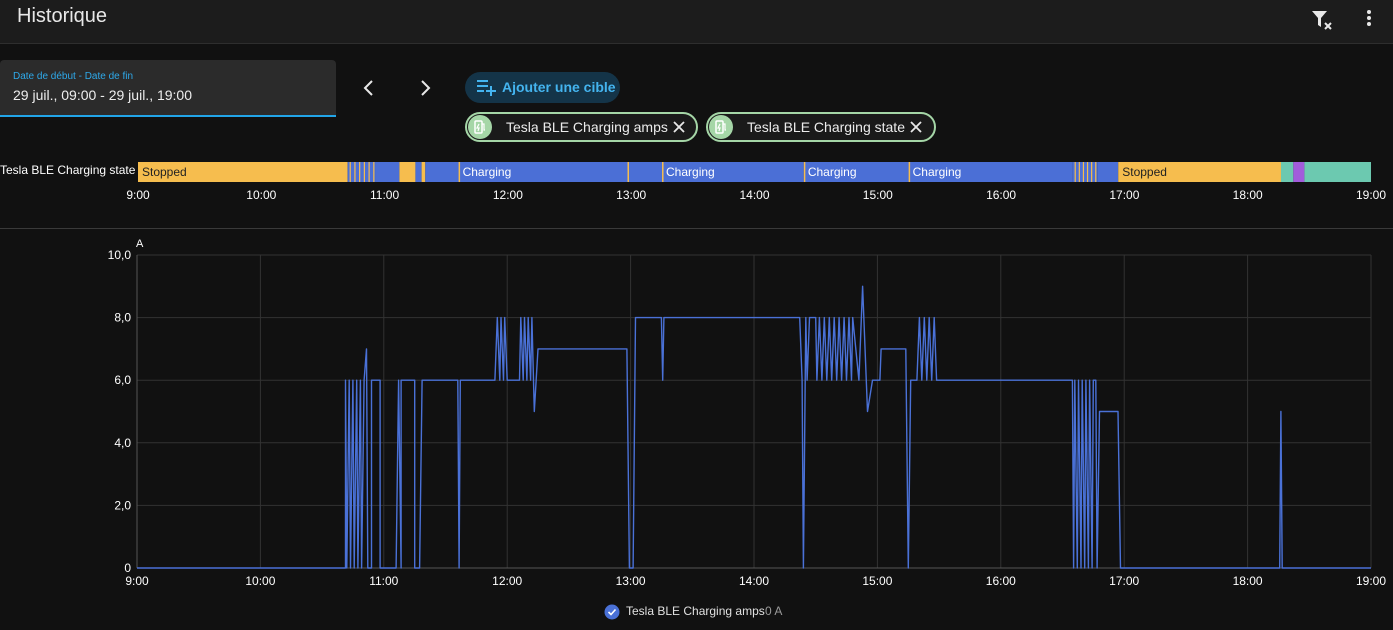 Image resolution: width=1393 pixels, height=630 pixels. What do you see at coordinates (587, 127) in the screenshot?
I see `chip-label: Tesla BLE Charging amps` at bounding box center [587, 127].